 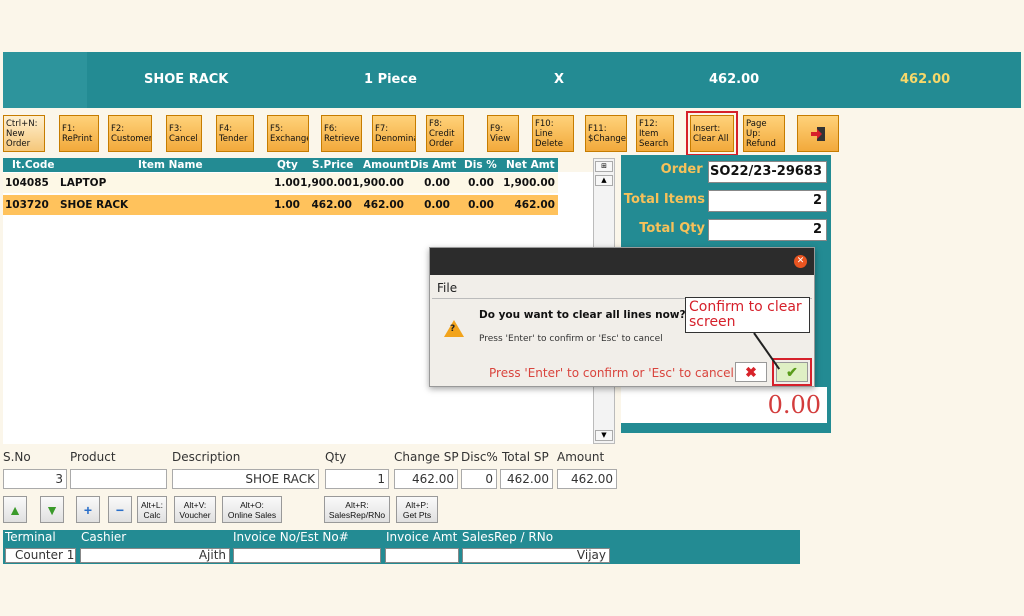 What do you see at coordinates (206, 457) in the screenshot?
I see `label-description: Description` at bounding box center [206, 457].